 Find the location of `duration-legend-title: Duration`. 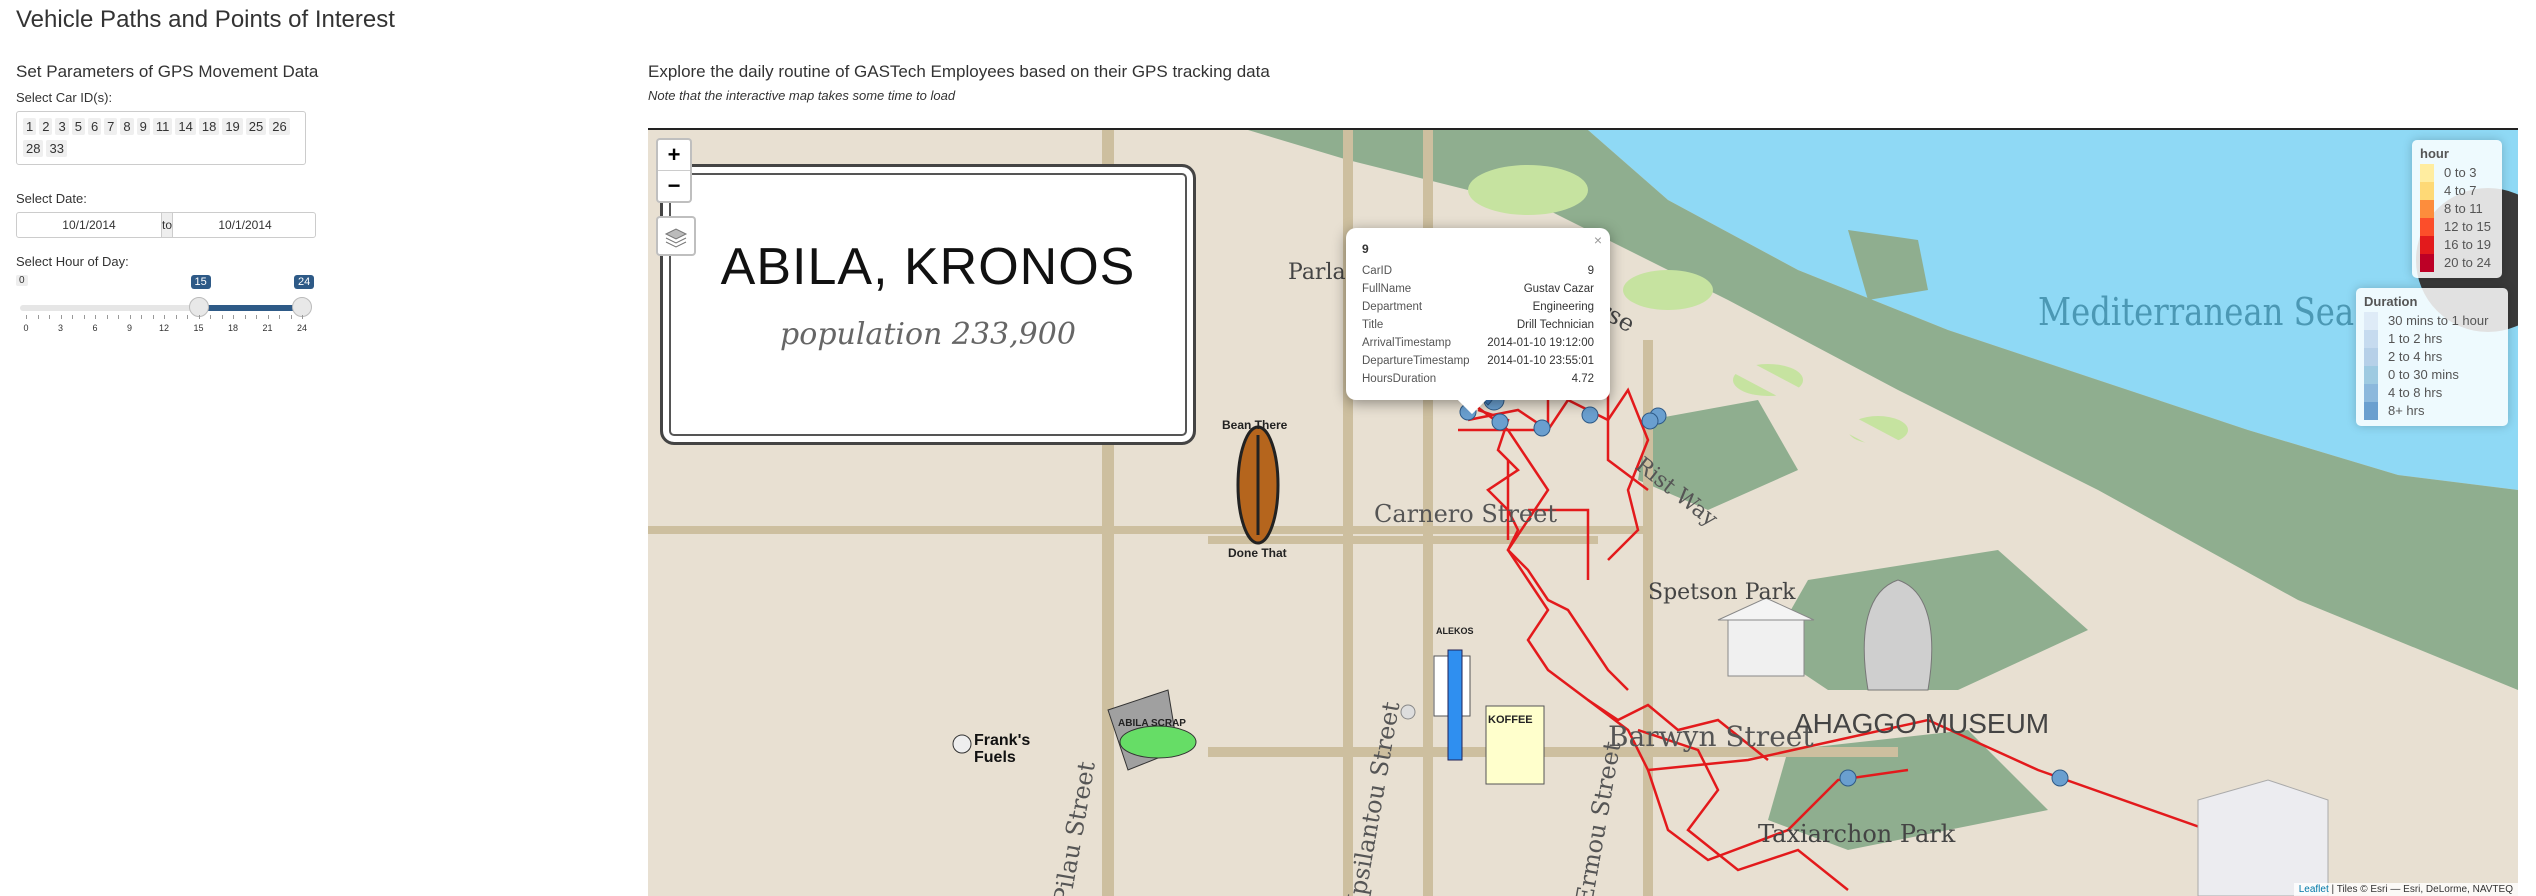

duration-legend-title: Duration is located at coordinates (2391, 301).